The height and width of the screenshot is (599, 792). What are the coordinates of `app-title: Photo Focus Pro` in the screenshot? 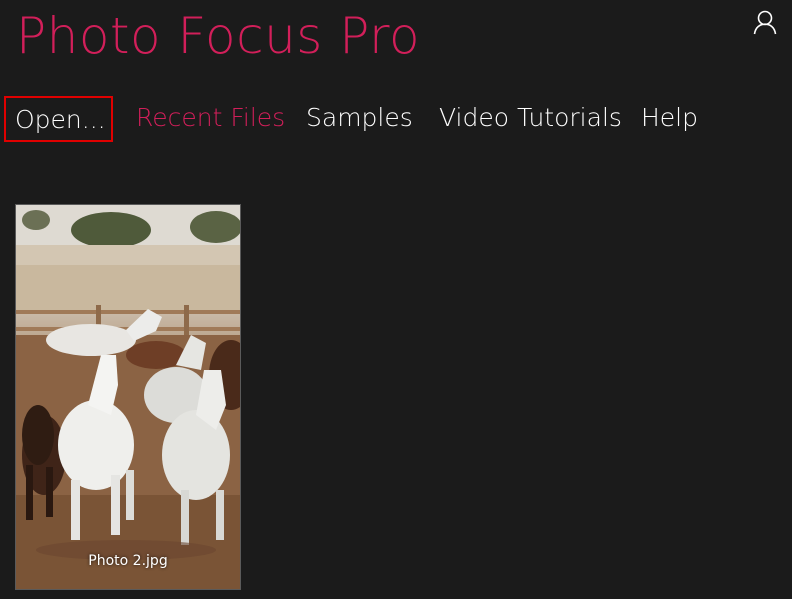 It's located at (218, 36).